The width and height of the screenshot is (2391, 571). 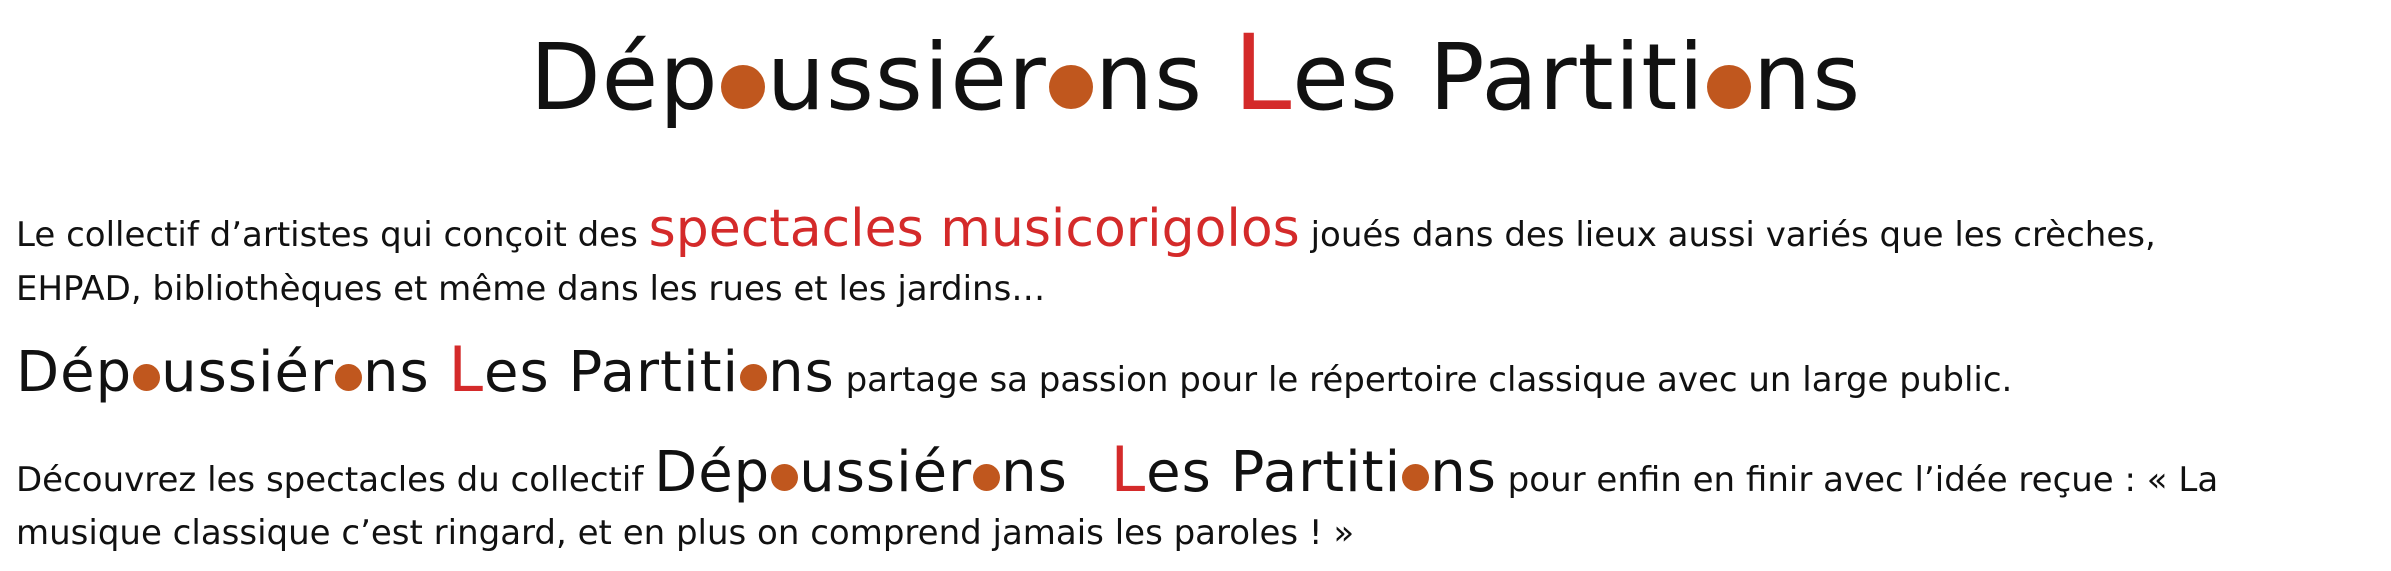 What do you see at coordinates (1498, 77) in the screenshot?
I see `title-text-4: es Partiti` at bounding box center [1498, 77].